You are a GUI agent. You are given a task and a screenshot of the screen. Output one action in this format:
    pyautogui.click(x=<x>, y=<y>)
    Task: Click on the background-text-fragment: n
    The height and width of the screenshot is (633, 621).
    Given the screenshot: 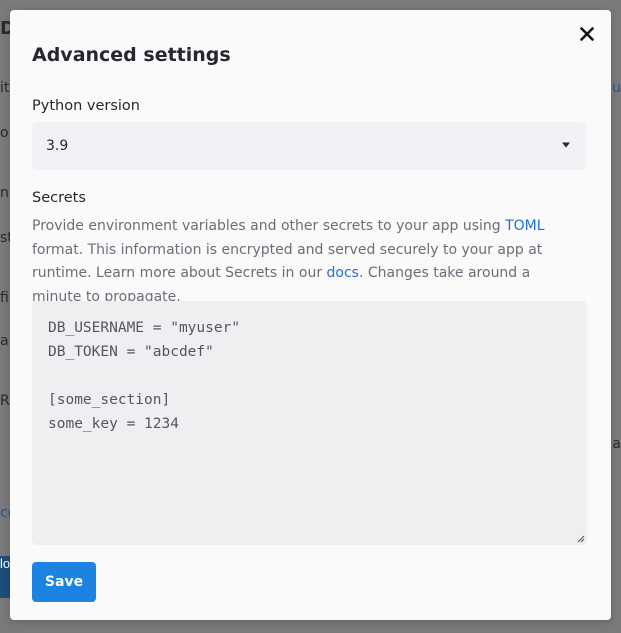 What is the action you would take?
    pyautogui.click(x=4, y=193)
    